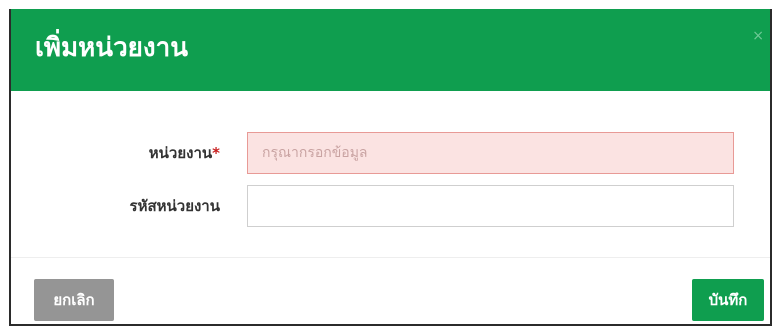  What do you see at coordinates (490, 153) in the screenshot?
I see `department-input` at bounding box center [490, 153].